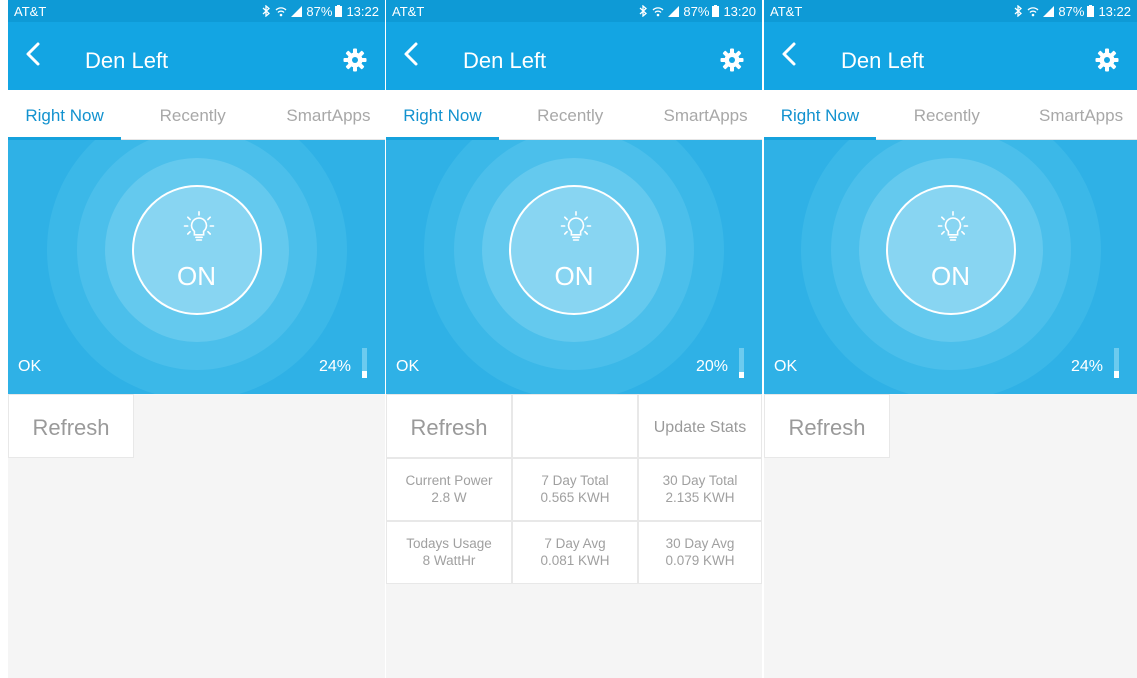 The height and width of the screenshot is (678, 1137). What do you see at coordinates (700, 560) in the screenshot?
I see `stat-value: 0.079 KWH` at bounding box center [700, 560].